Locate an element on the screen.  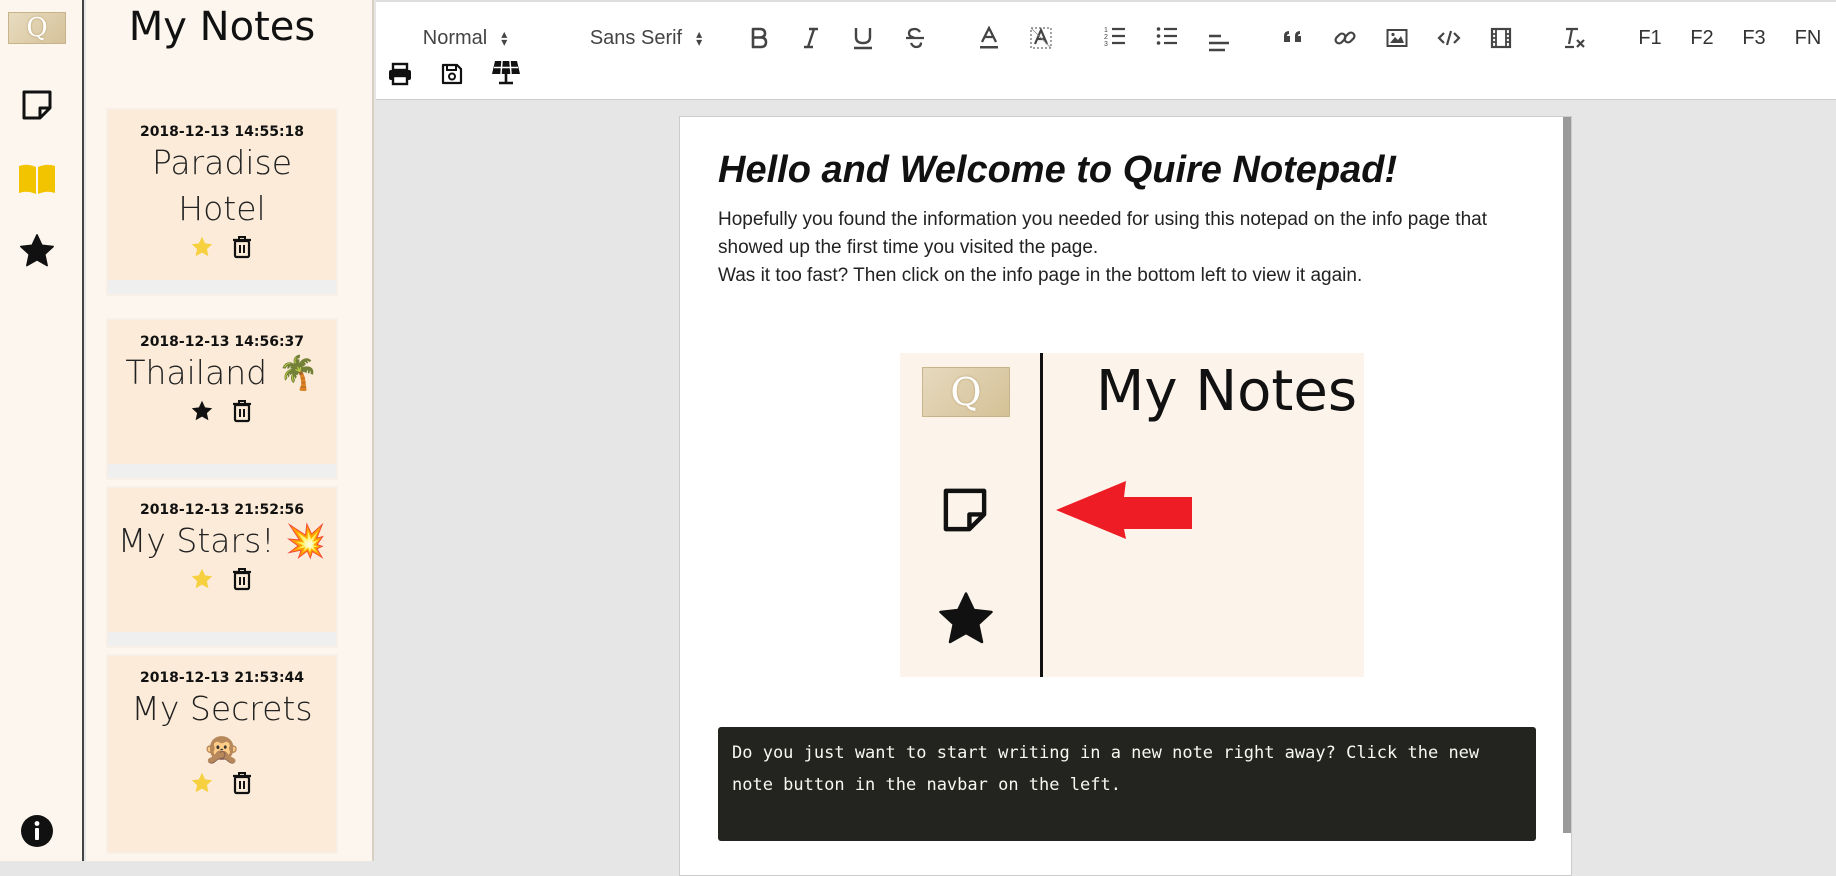
f2-button: F2 is located at coordinates (1702, 38).